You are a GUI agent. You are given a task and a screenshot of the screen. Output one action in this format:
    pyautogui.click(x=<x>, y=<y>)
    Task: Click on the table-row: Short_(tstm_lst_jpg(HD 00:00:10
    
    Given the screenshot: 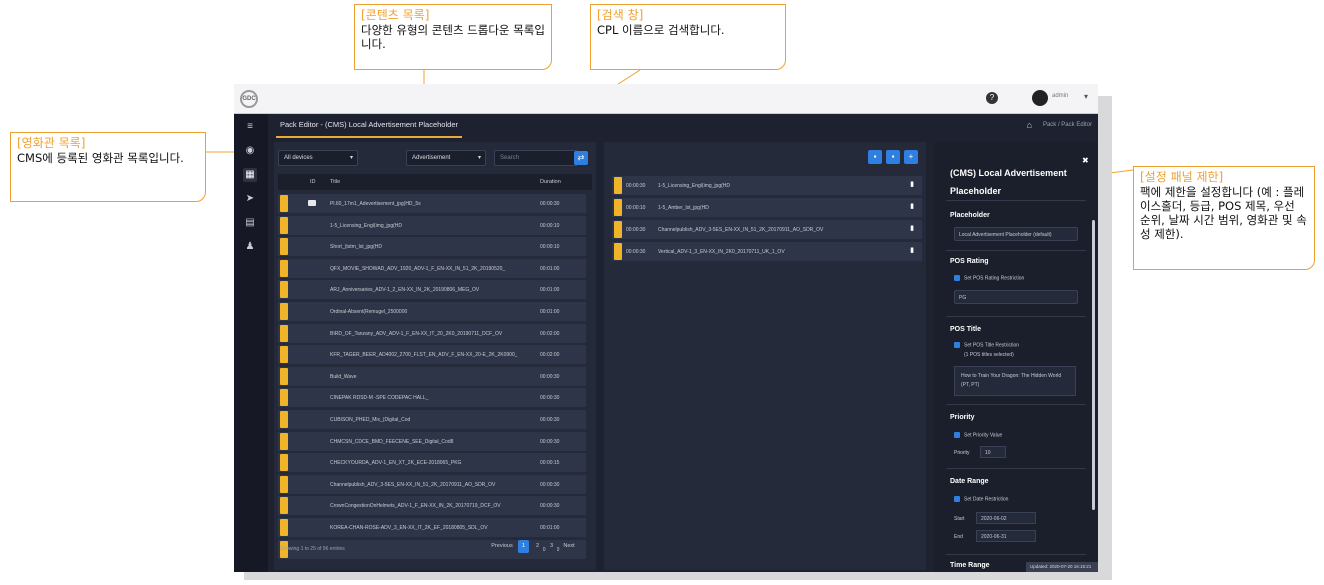 What is the action you would take?
    pyautogui.click(x=432, y=247)
    